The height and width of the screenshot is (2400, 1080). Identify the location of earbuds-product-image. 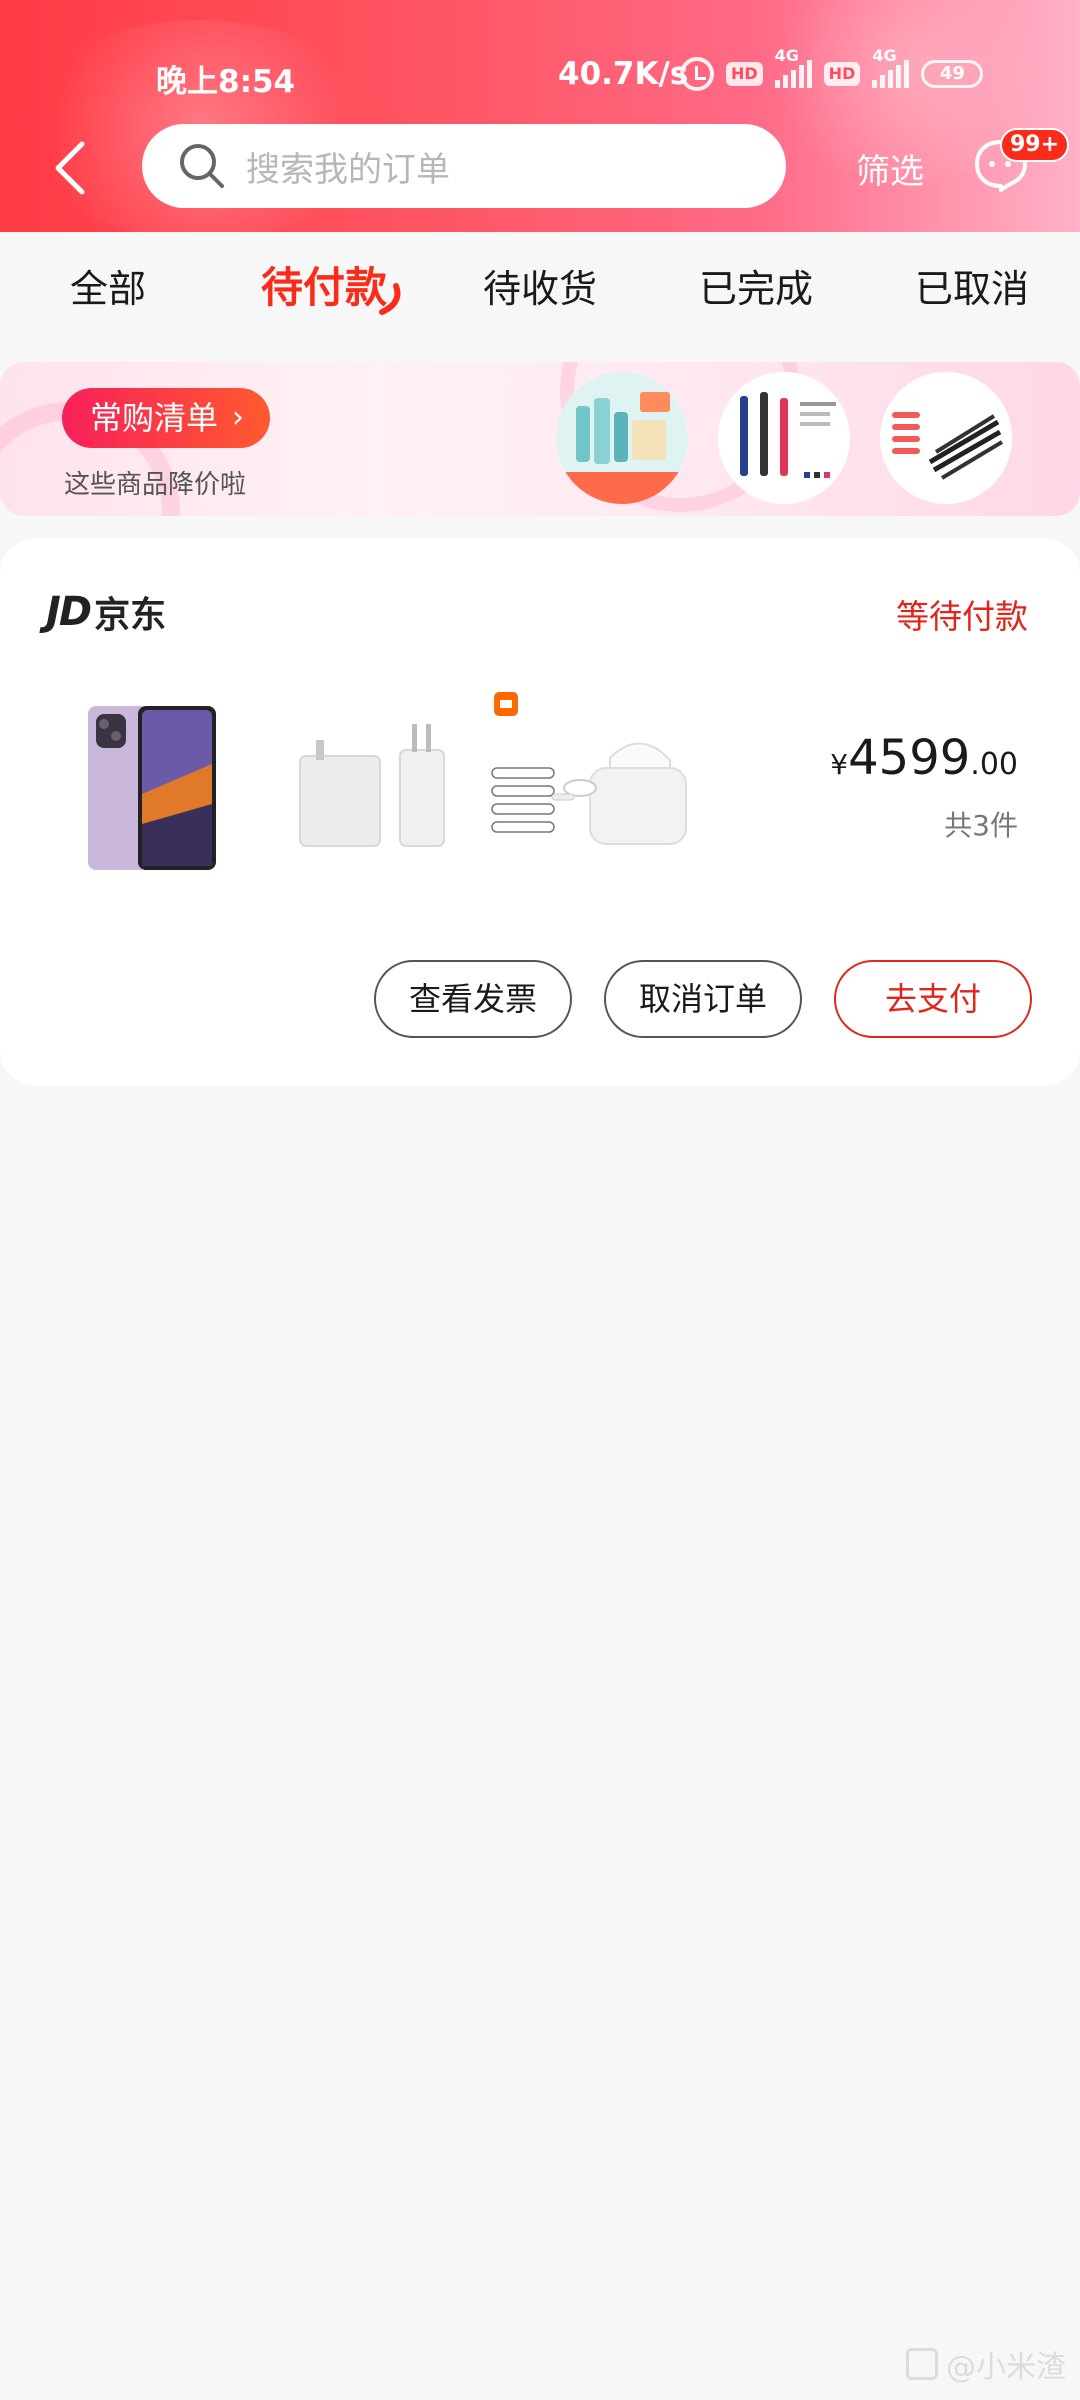
(595, 778).